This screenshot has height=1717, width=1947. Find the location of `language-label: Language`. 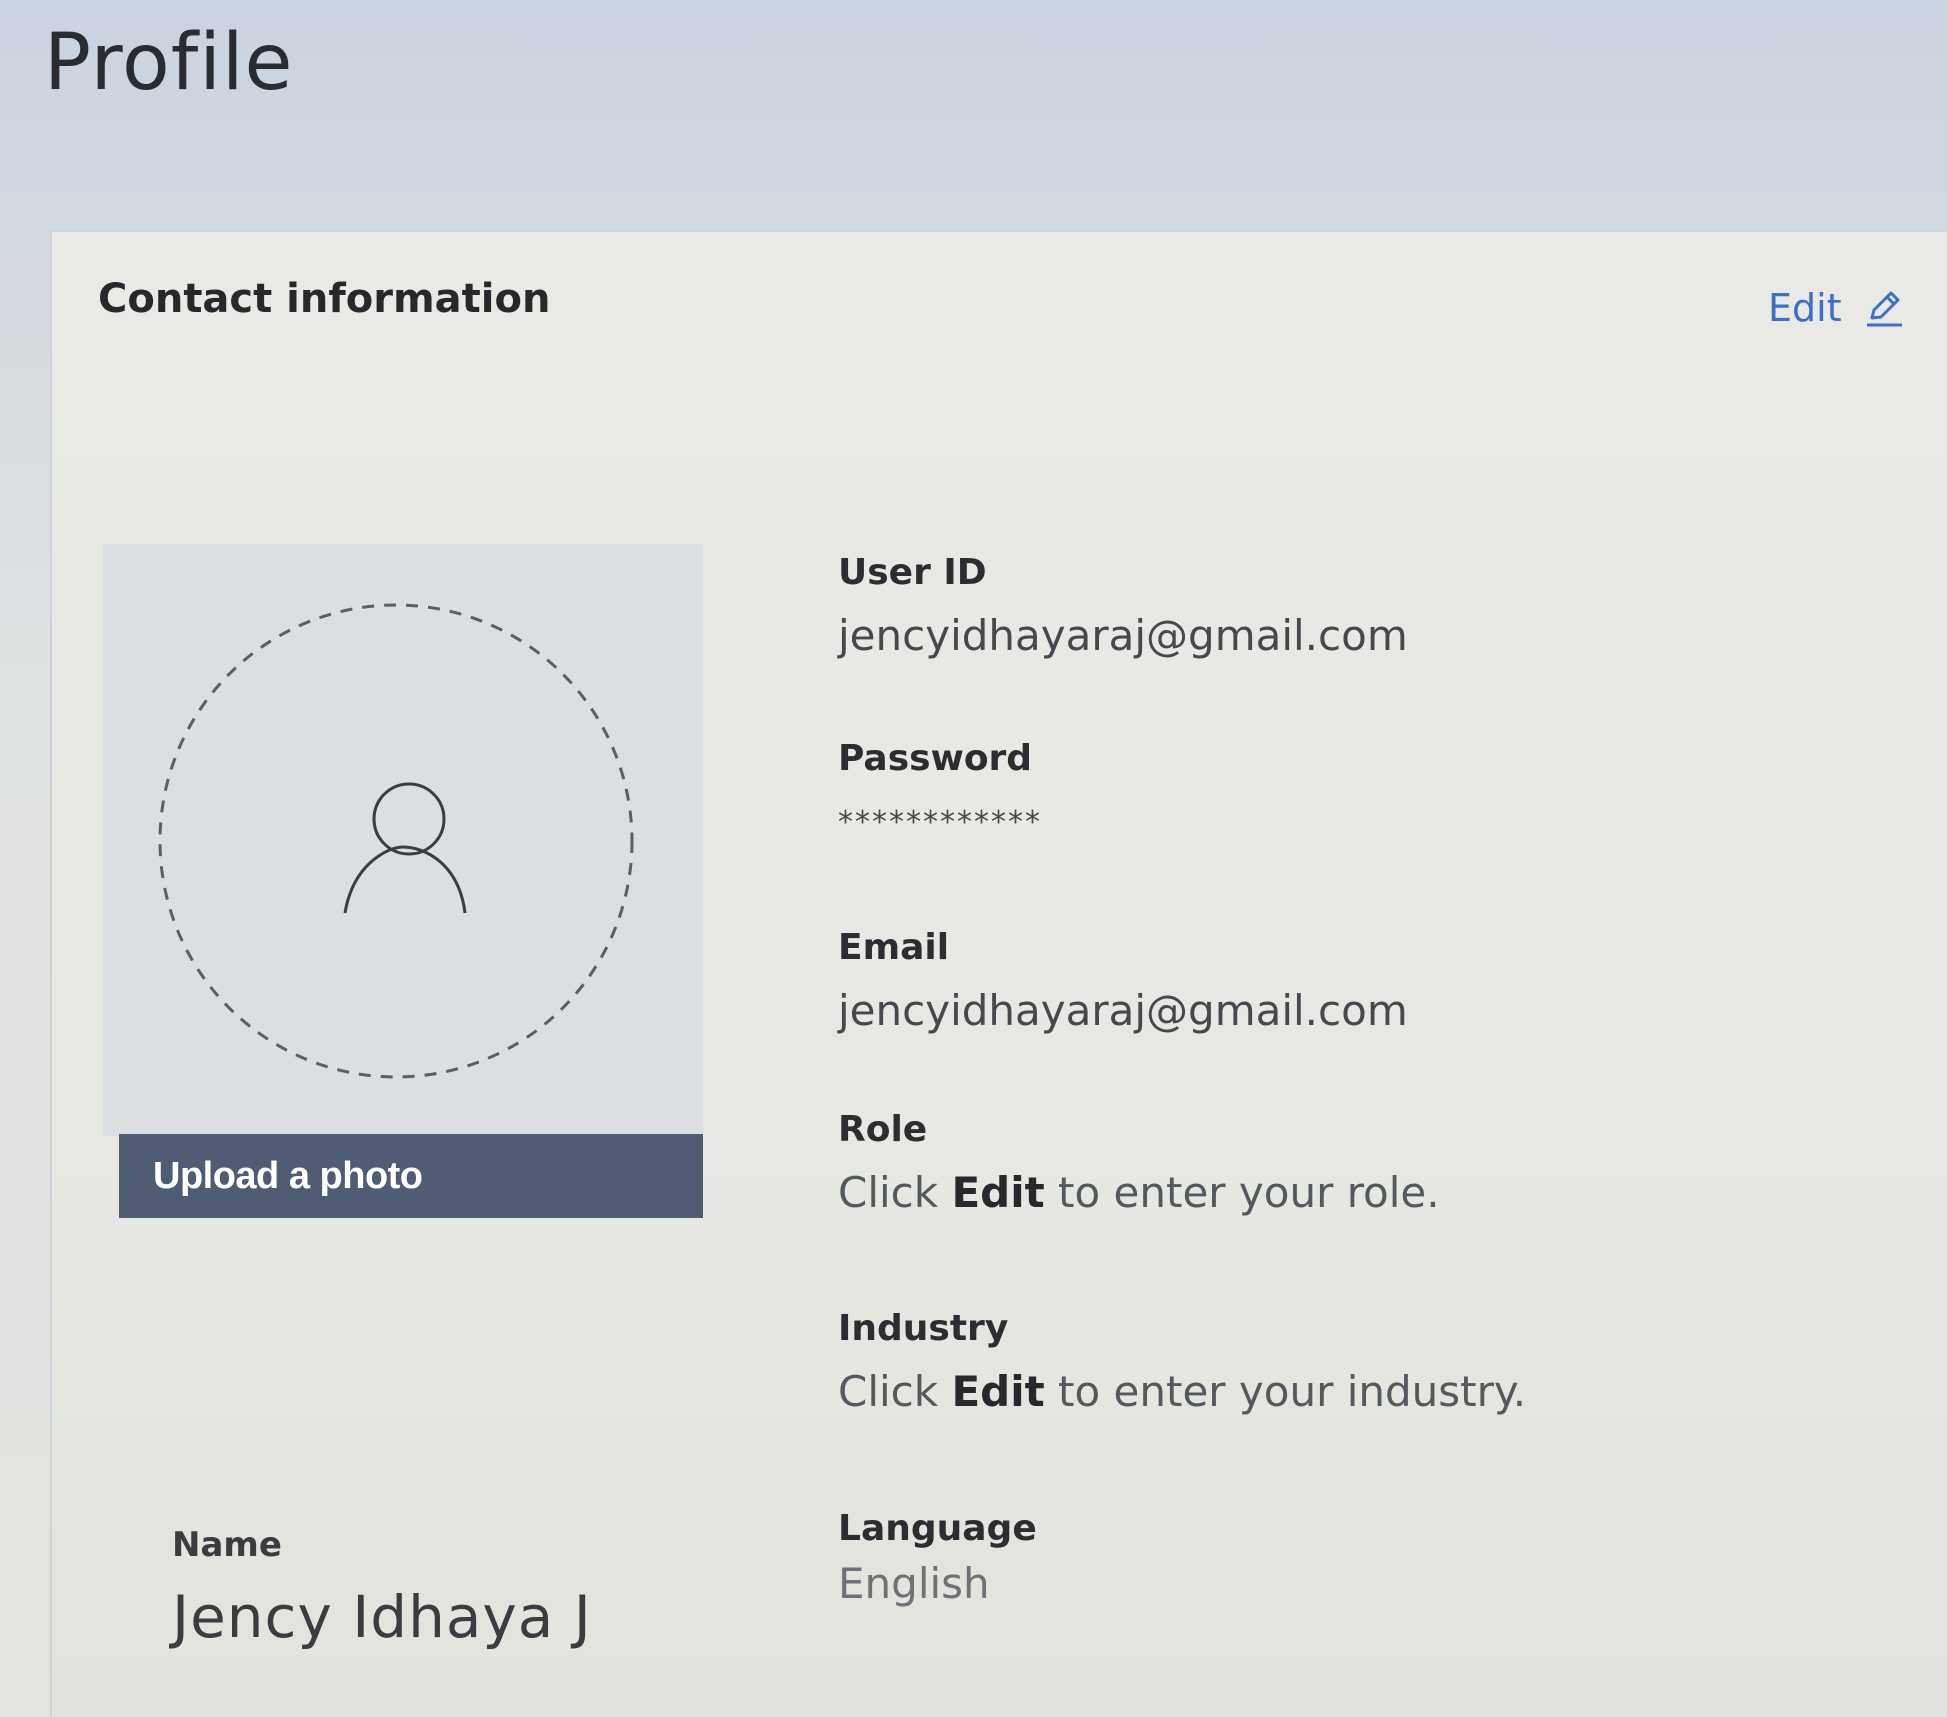

language-label: Language is located at coordinates (937, 1528).